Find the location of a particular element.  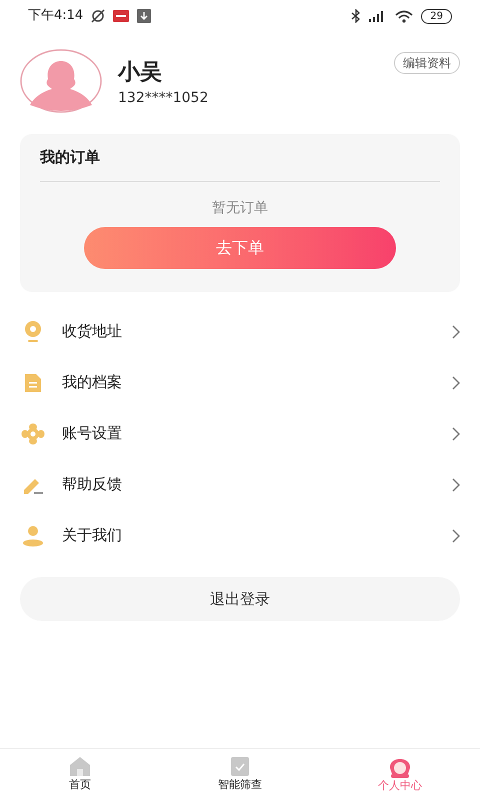

alarm-off-icon is located at coordinates (98, 16).